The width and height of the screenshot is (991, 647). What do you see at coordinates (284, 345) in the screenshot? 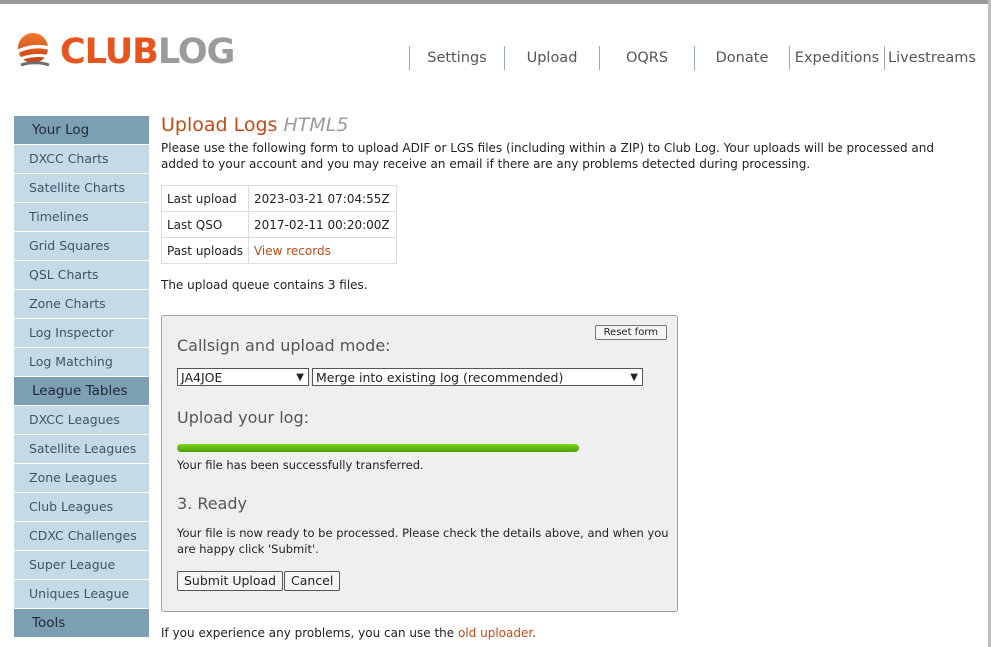
I see `callsign-heading: Callsign and upload mode:` at bounding box center [284, 345].